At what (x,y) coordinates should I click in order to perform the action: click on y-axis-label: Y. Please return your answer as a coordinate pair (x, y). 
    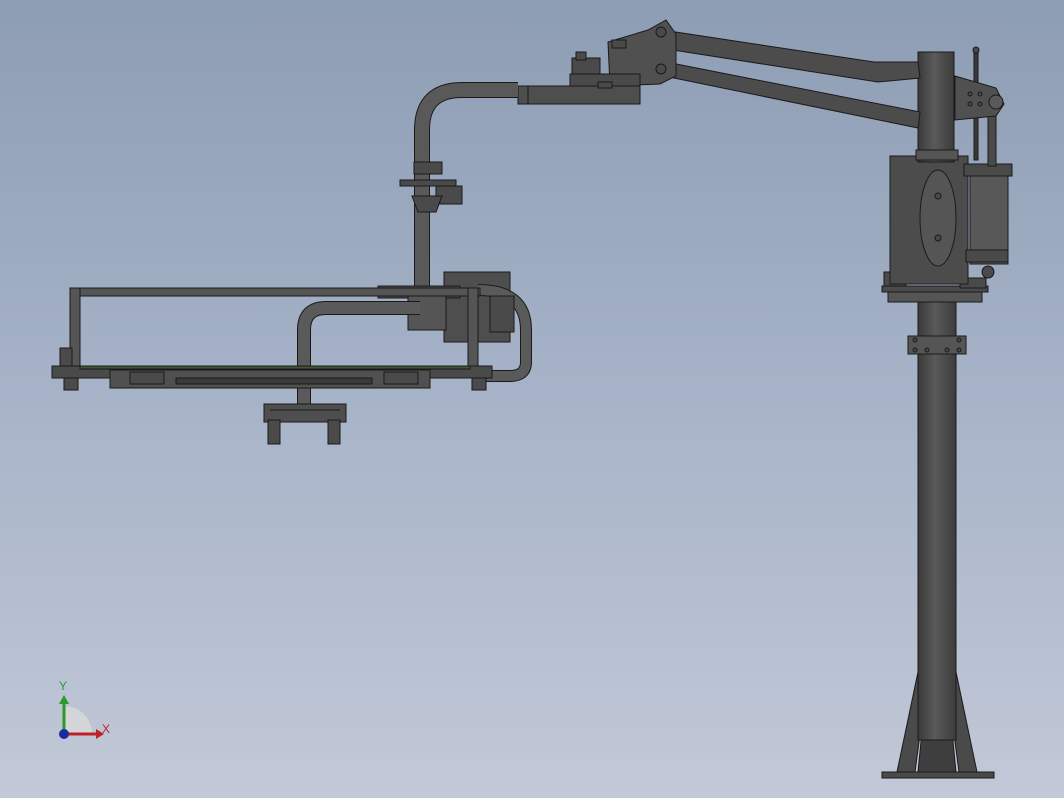
    Looking at the image, I should click on (63, 686).